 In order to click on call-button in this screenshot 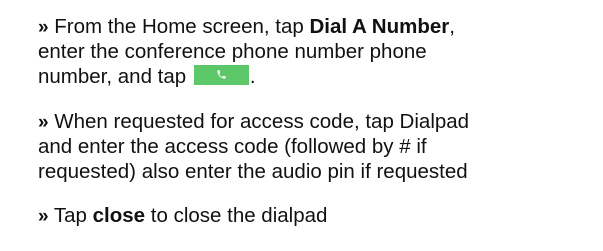, I will do `click(221, 75)`.